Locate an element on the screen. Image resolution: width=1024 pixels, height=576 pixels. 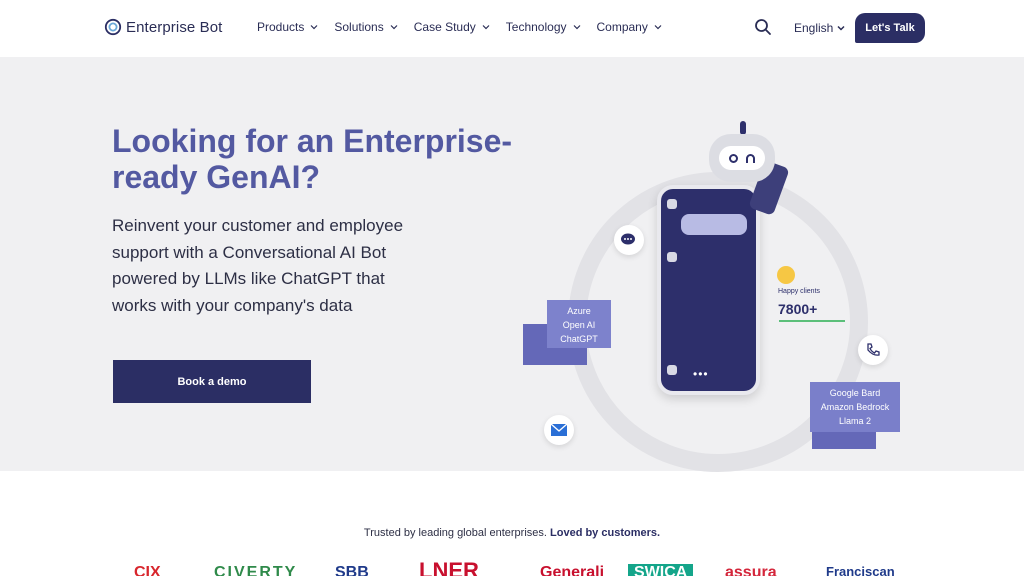
llm-card-left: Azure Open AI ChatGPT is located at coordinates (579, 324).